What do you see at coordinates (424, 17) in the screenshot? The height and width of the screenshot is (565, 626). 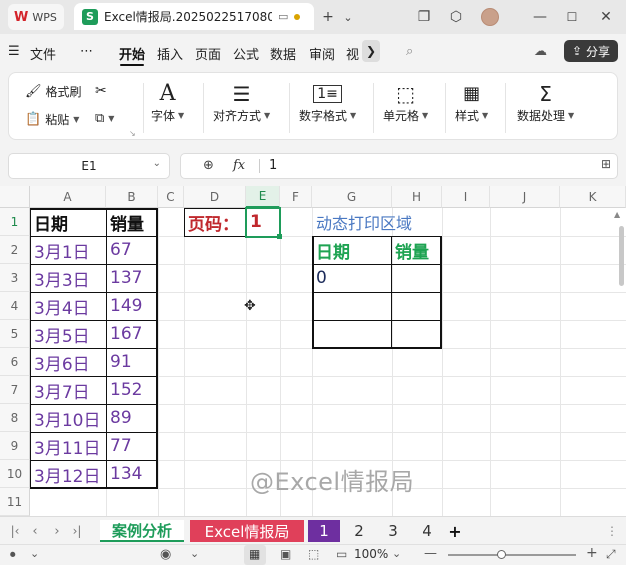 I see `window-switch-icon: ❐` at bounding box center [424, 17].